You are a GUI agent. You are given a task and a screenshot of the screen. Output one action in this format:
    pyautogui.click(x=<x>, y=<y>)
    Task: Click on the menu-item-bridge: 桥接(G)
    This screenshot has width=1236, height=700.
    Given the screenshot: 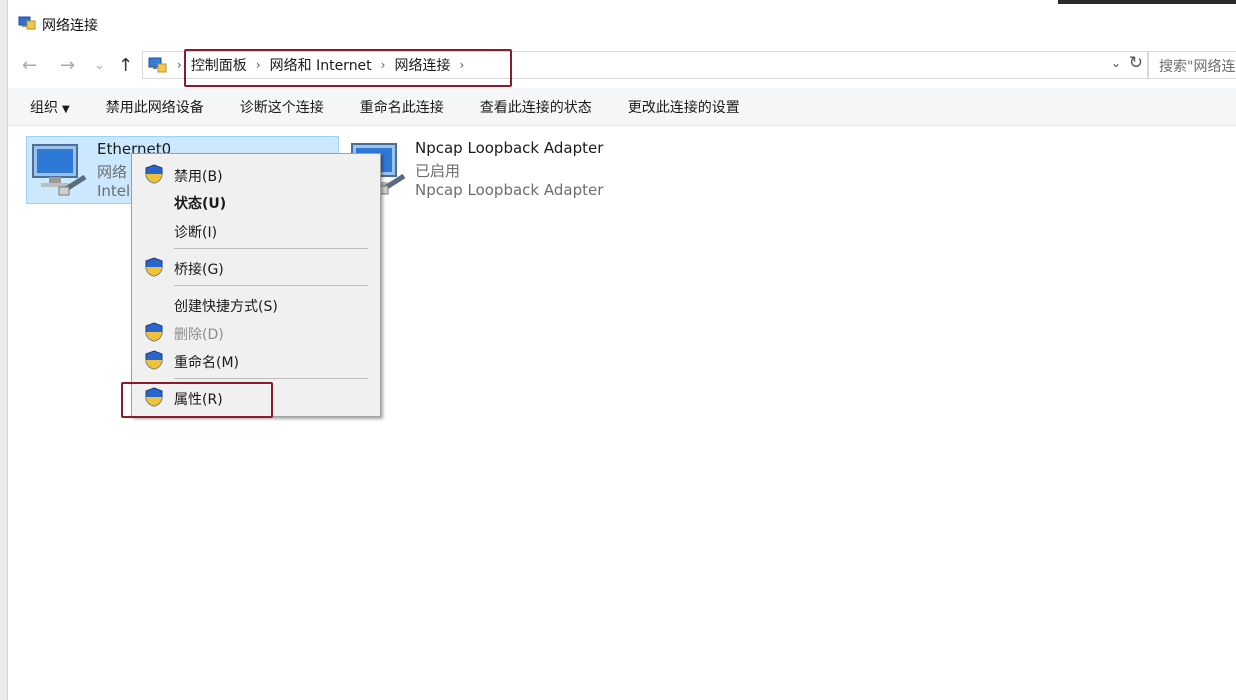 What is the action you would take?
    pyautogui.click(x=256, y=268)
    